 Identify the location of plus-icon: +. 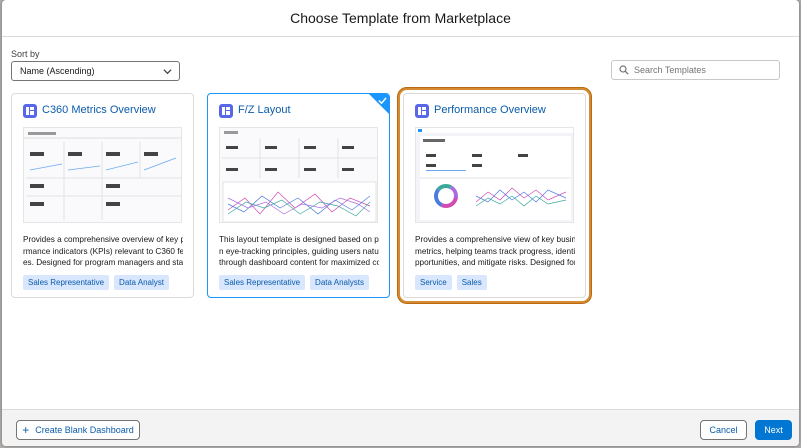
(26, 430).